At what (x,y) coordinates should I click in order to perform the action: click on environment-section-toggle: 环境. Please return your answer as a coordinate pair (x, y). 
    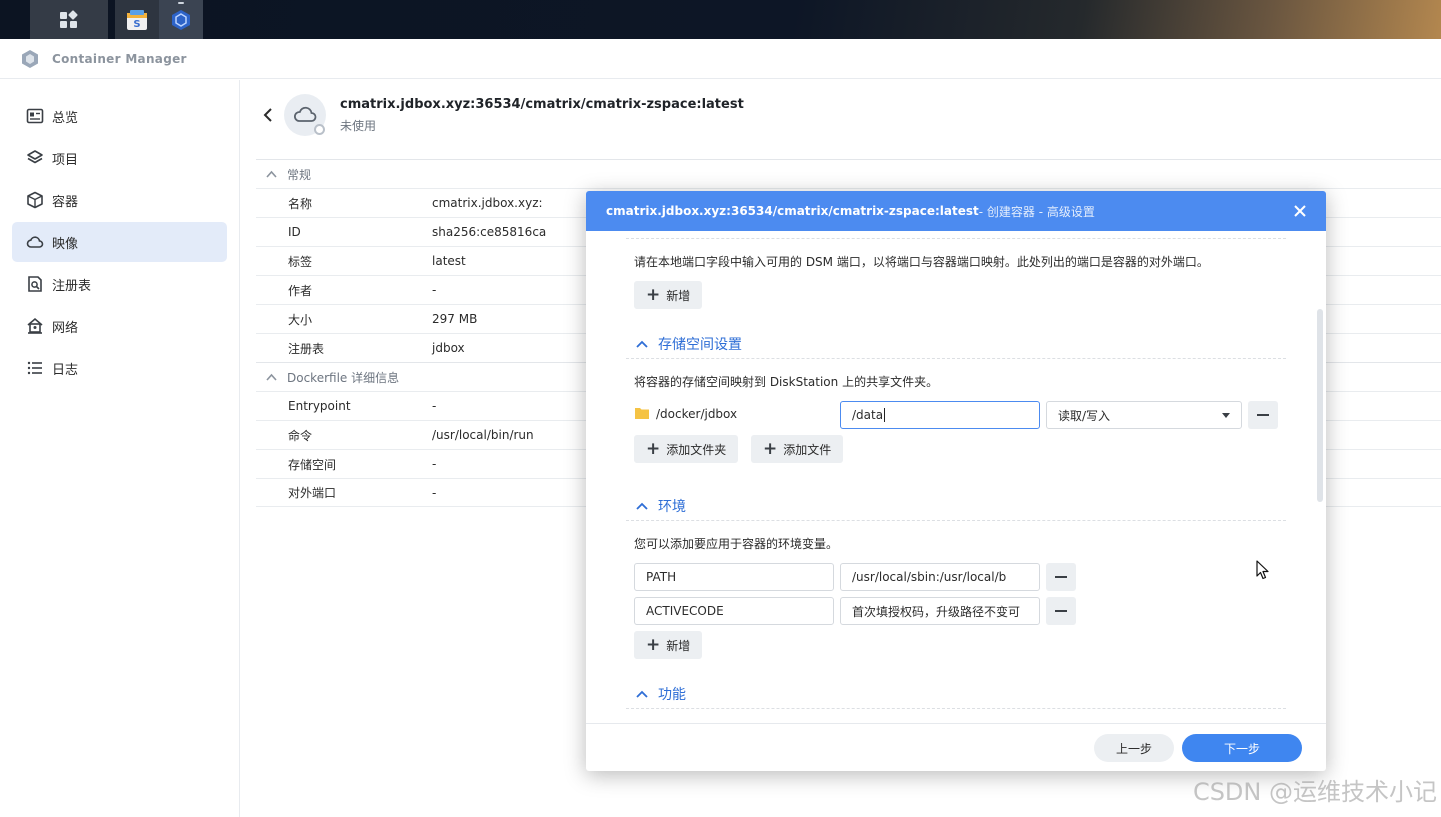
    Looking at the image, I should click on (661, 506).